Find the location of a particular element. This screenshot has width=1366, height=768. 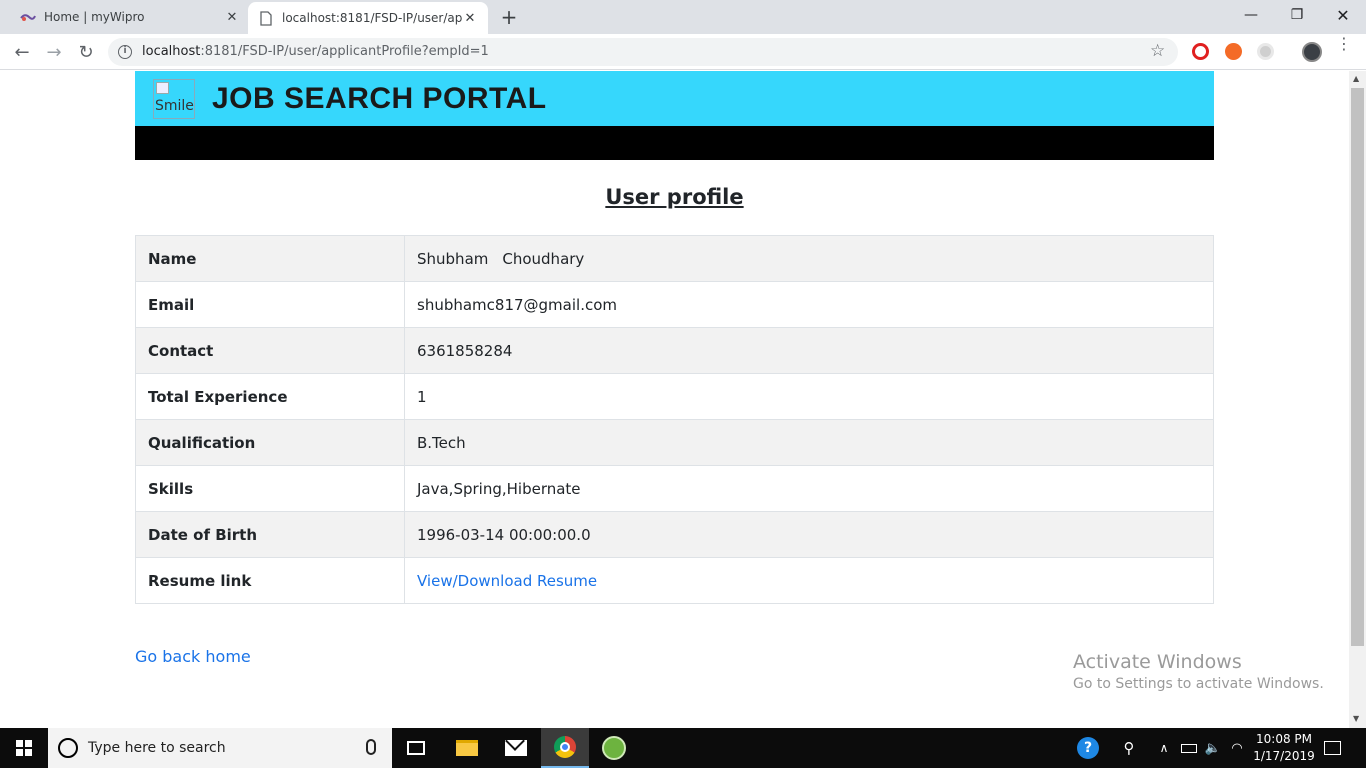

taskbar-search: Type here to search is located at coordinates (220, 748).